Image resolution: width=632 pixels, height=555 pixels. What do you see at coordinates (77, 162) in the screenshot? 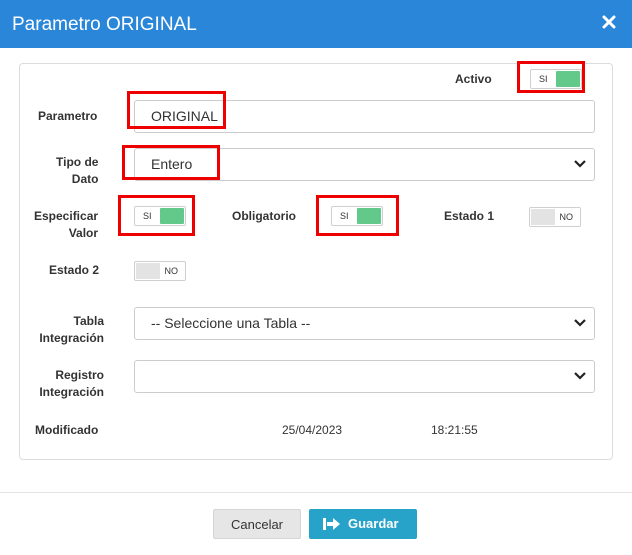
I see `tipo-dato-label-line1: Tipo de` at bounding box center [77, 162].